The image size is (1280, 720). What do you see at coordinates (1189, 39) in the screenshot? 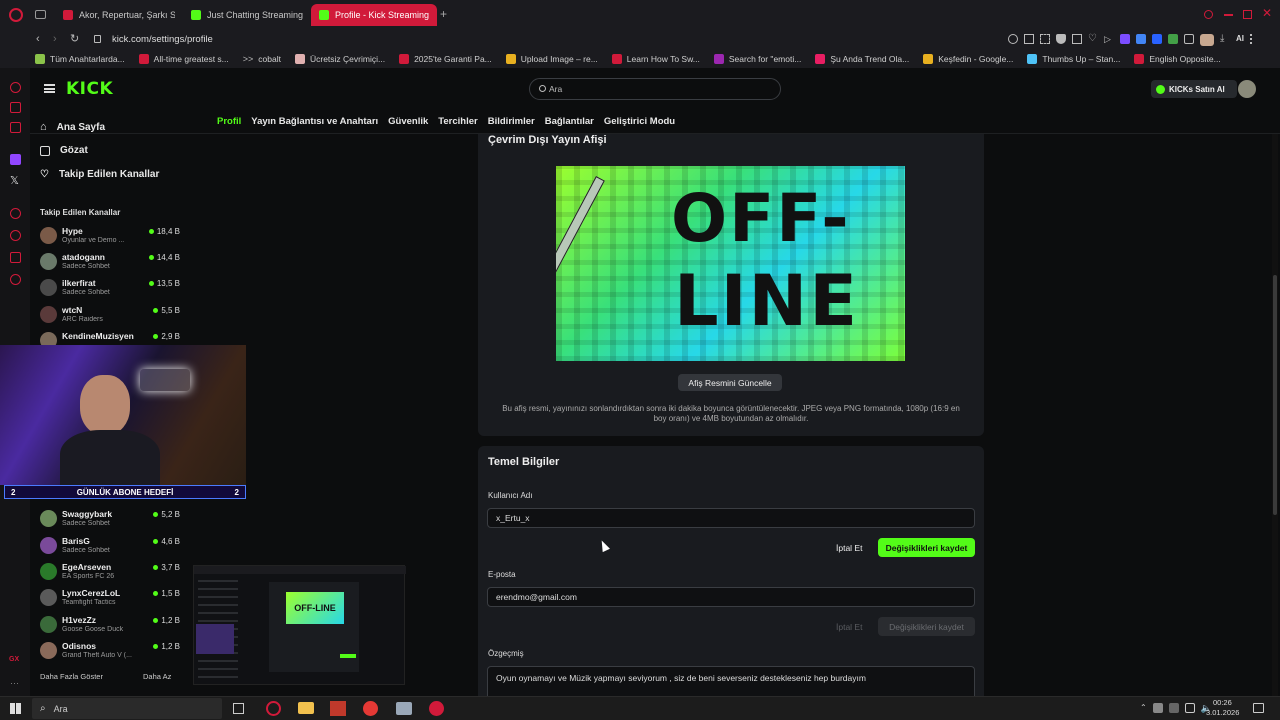
I see `puzzle-icon` at bounding box center [1189, 39].